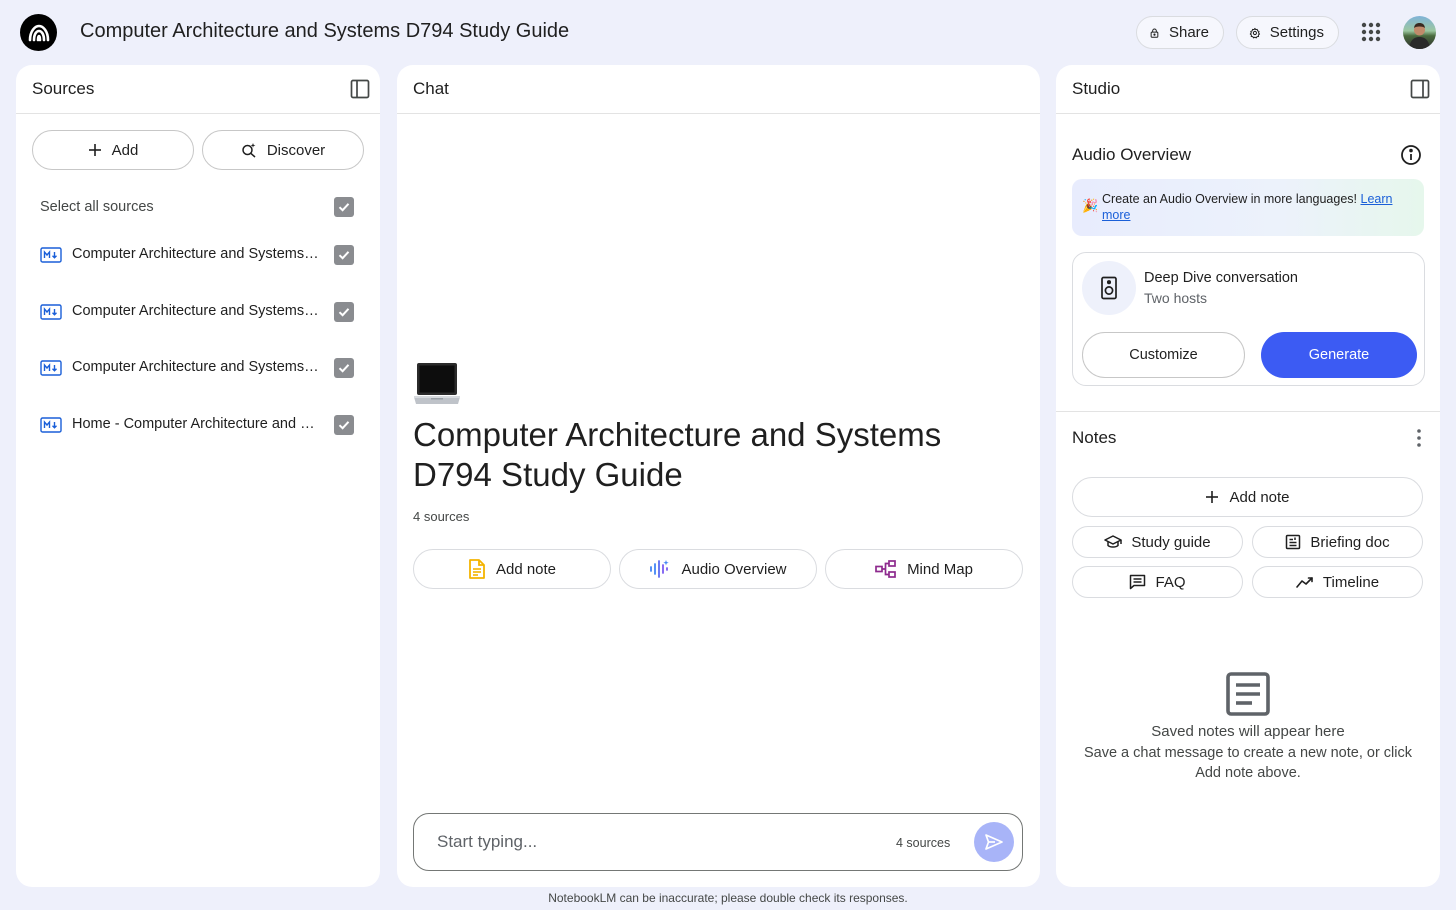  I want to click on customize-button: Customize, so click(1163, 355).